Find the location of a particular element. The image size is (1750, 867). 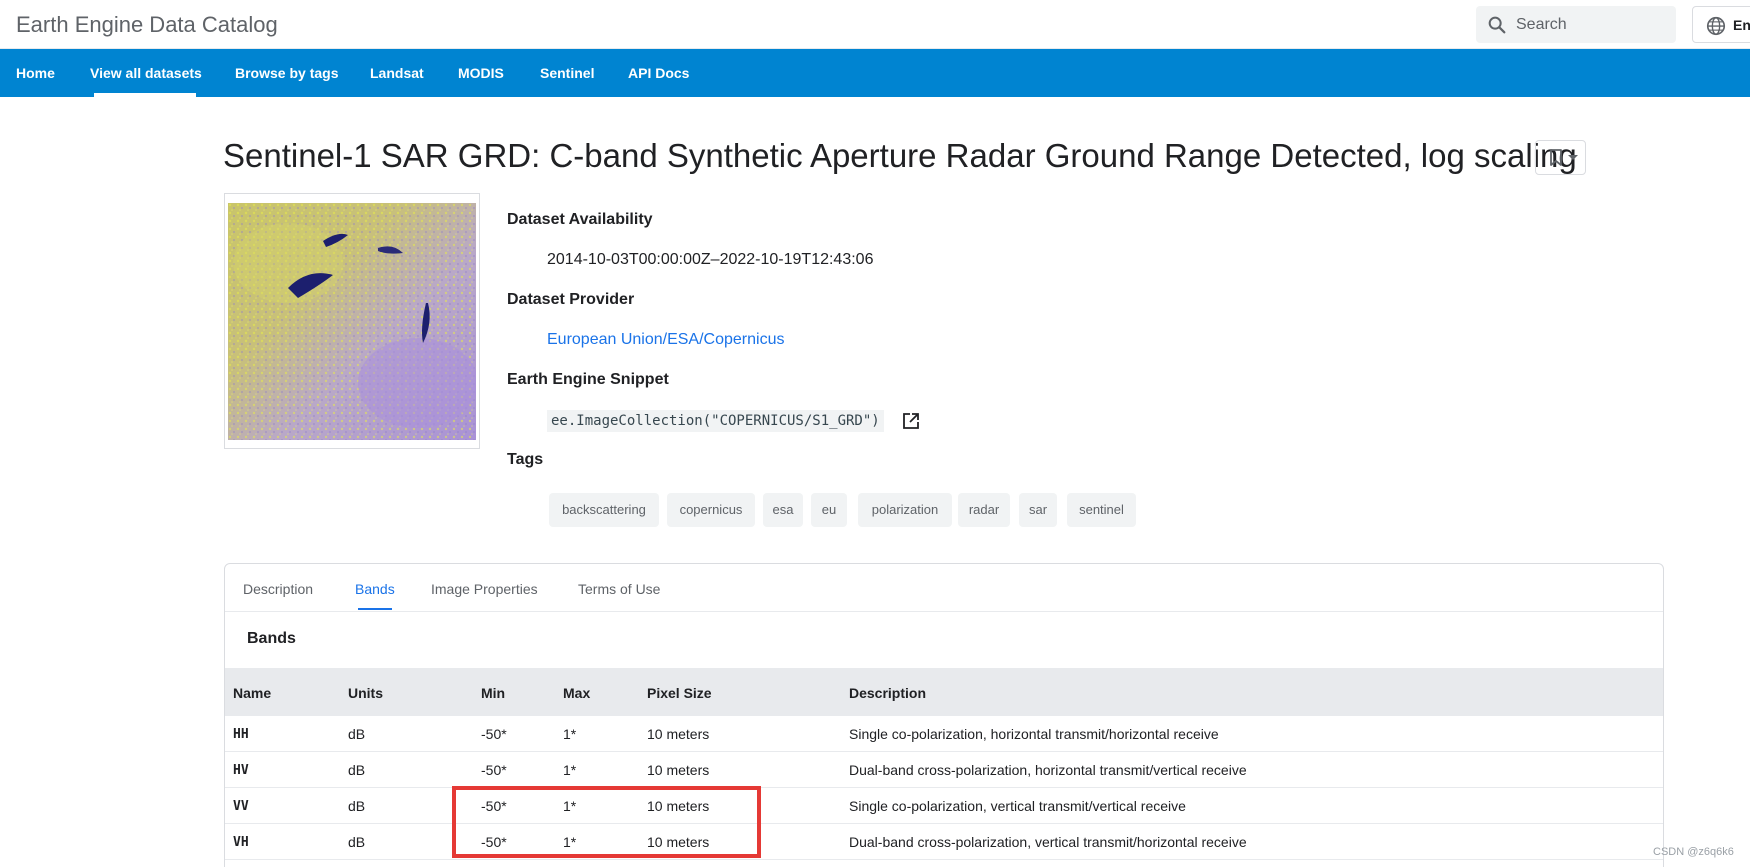

nav-item-browse-by-tags: Browse by tags is located at coordinates (286, 73).